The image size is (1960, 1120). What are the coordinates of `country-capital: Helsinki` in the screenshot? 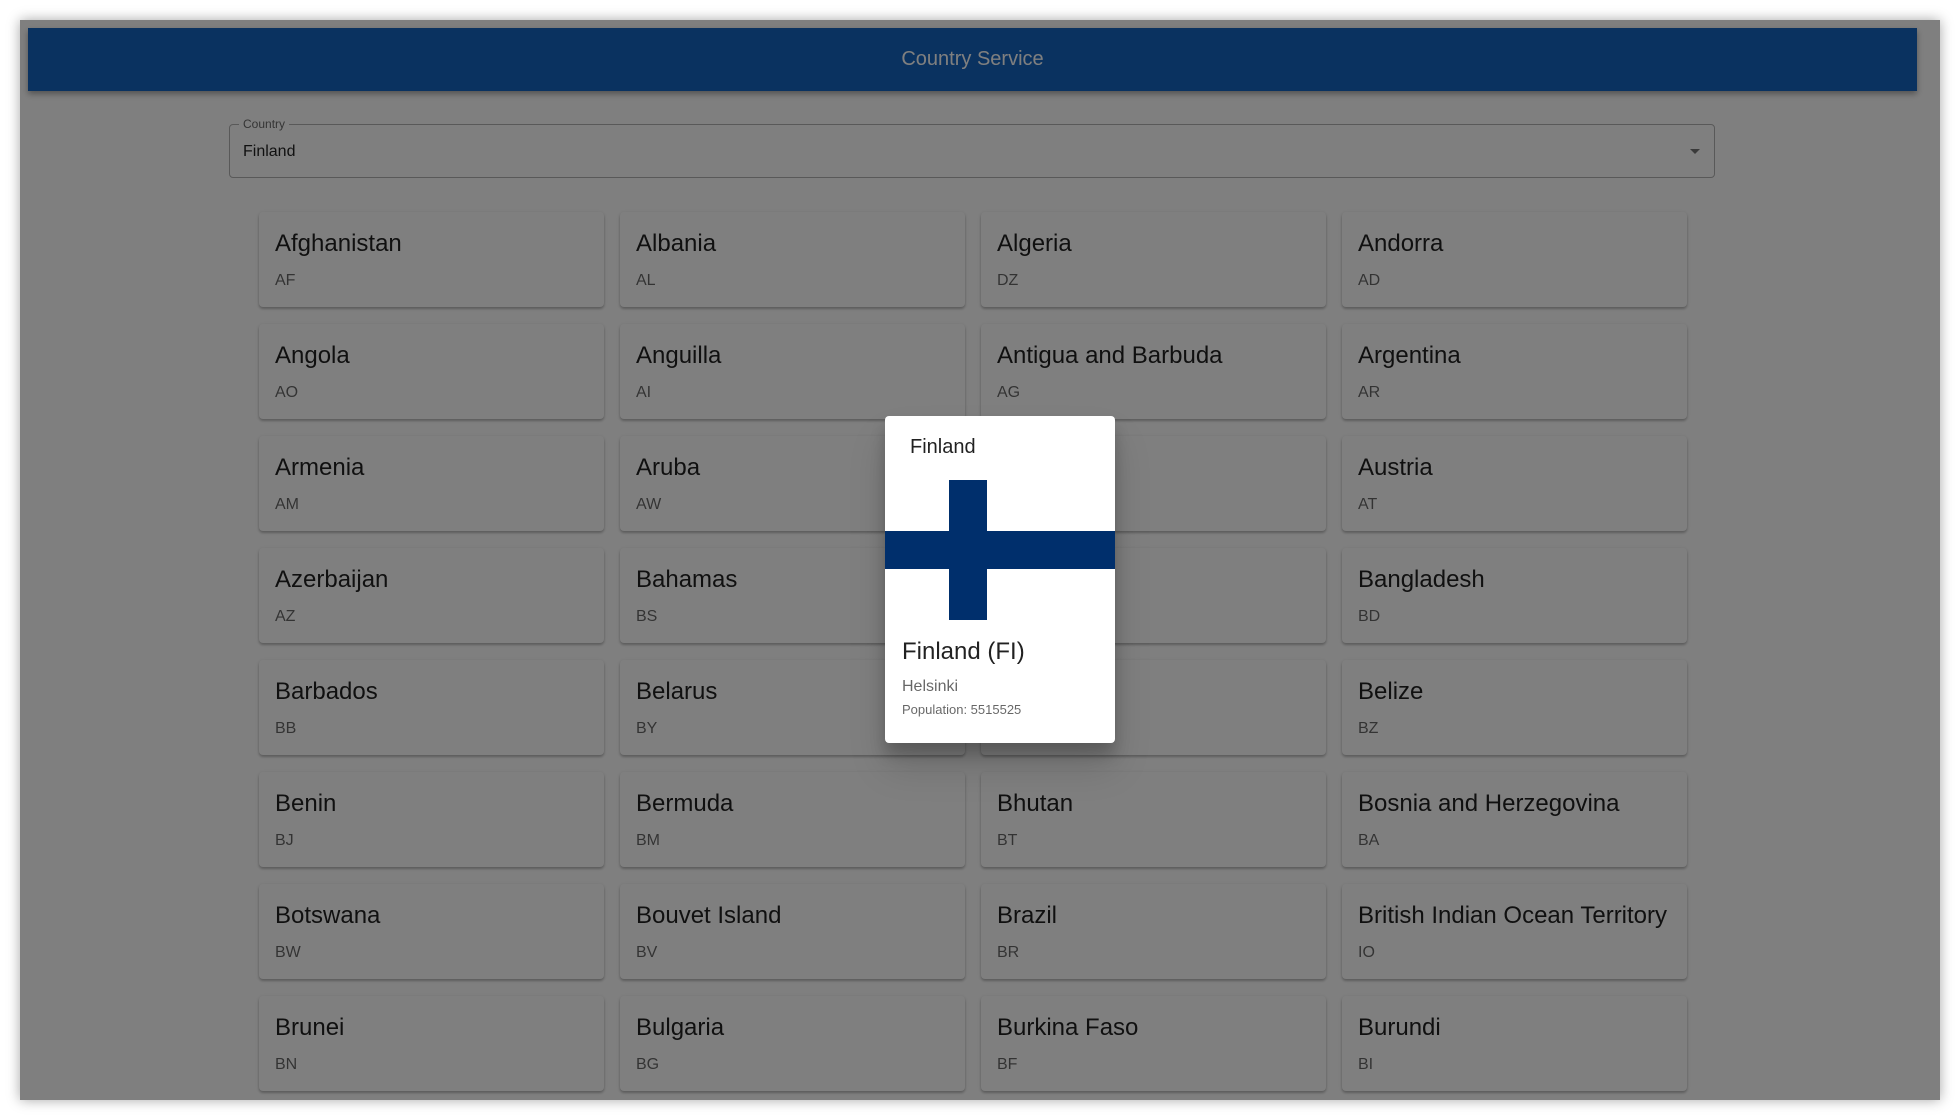 It's located at (930, 686).